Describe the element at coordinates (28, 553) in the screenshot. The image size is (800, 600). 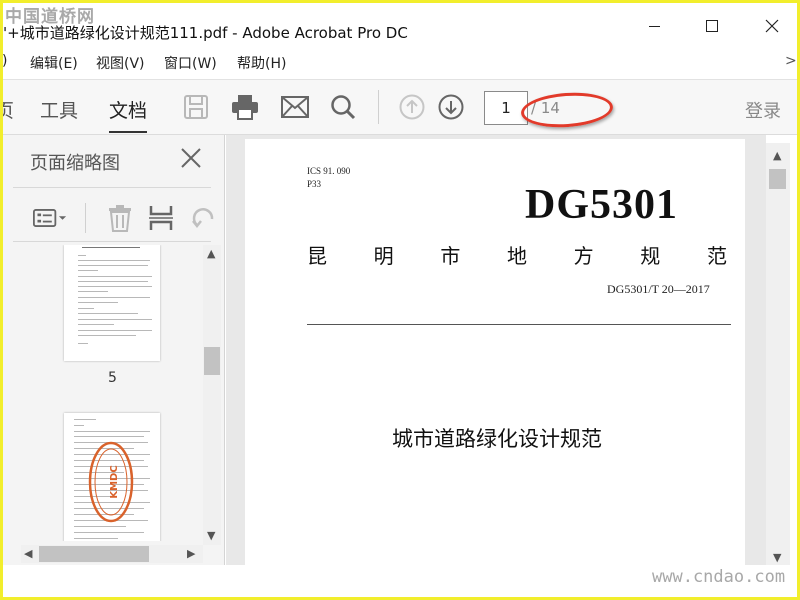
I see `scroll-left-icon: ◀` at that location.